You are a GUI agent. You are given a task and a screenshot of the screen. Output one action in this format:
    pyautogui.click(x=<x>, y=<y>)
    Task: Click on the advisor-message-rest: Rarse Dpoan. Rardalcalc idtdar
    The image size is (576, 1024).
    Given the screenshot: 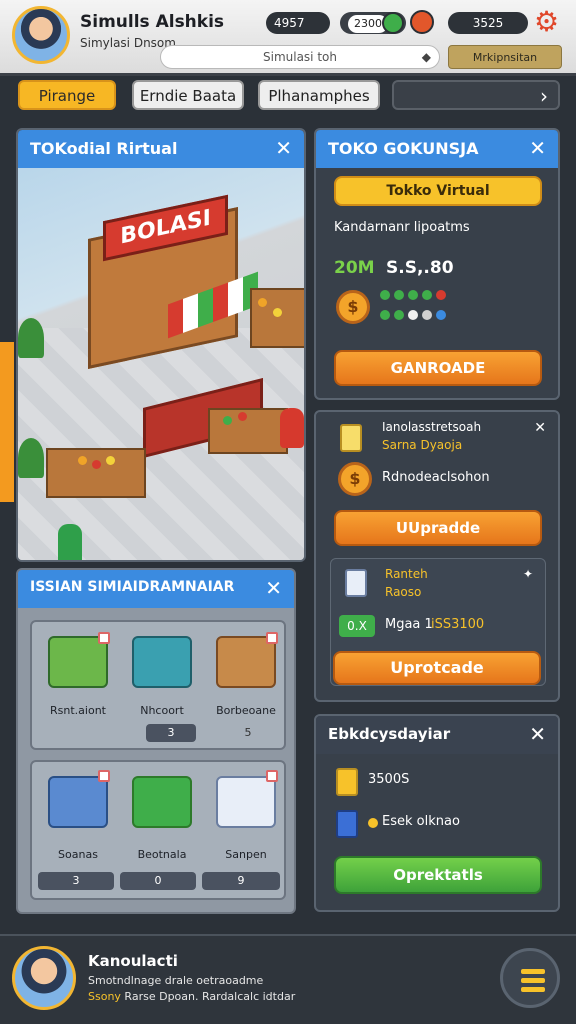 What is the action you would take?
    pyautogui.click(x=208, y=996)
    